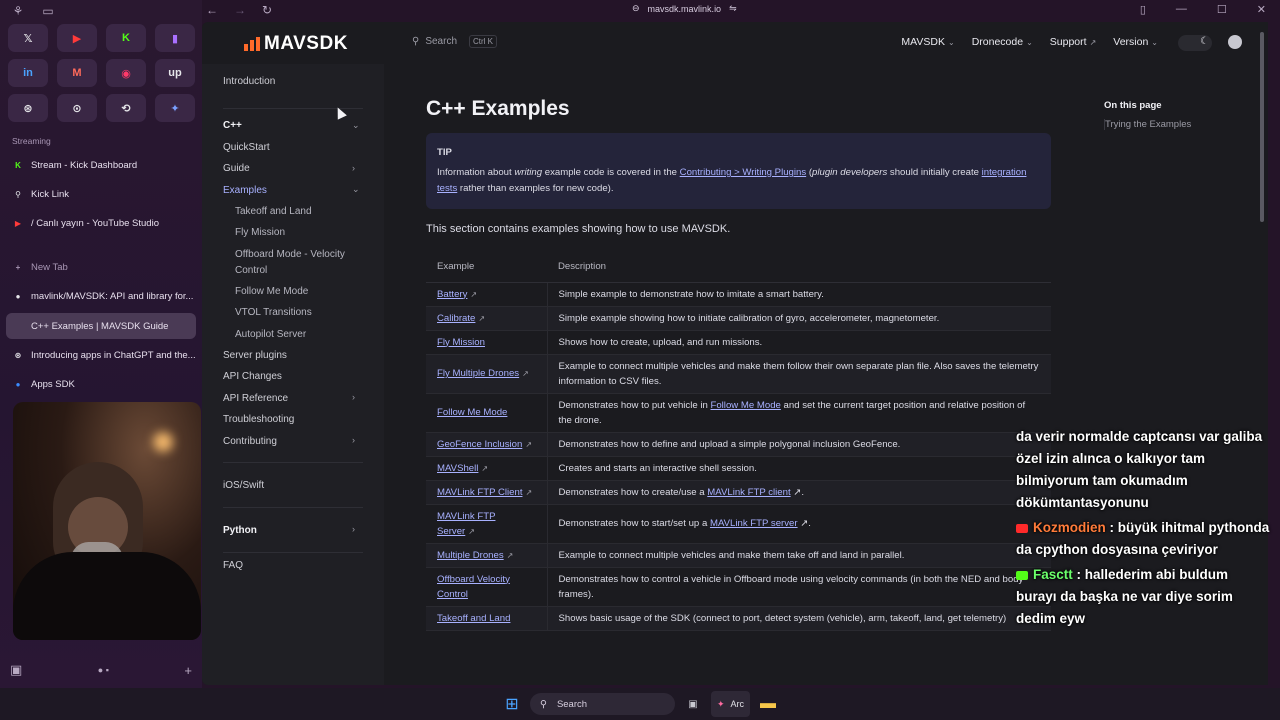 The height and width of the screenshot is (720, 1280). What do you see at coordinates (246, 147) in the screenshot?
I see `nav-quickstart: QuickStart` at bounding box center [246, 147].